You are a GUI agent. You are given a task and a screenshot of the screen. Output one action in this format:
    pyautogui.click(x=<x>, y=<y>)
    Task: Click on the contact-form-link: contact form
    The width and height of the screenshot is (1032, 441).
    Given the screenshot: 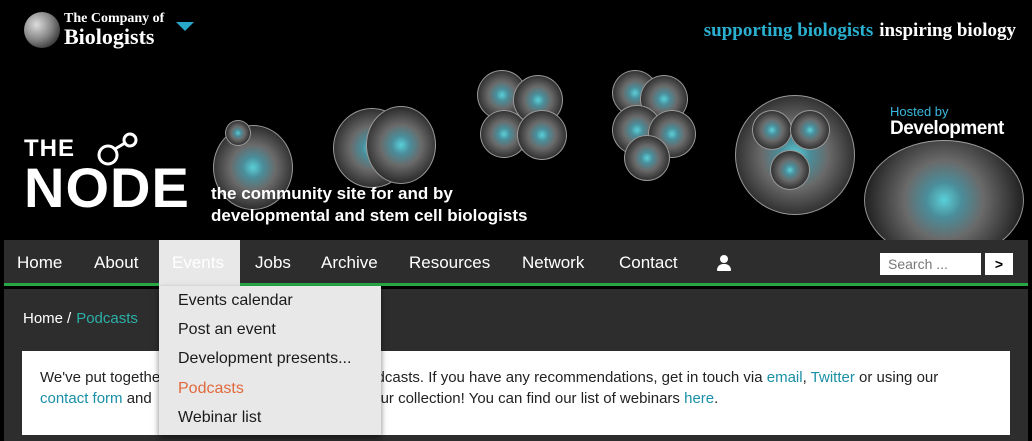 What is the action you would take?
    pyautogui.click(x=81, y=398)
    